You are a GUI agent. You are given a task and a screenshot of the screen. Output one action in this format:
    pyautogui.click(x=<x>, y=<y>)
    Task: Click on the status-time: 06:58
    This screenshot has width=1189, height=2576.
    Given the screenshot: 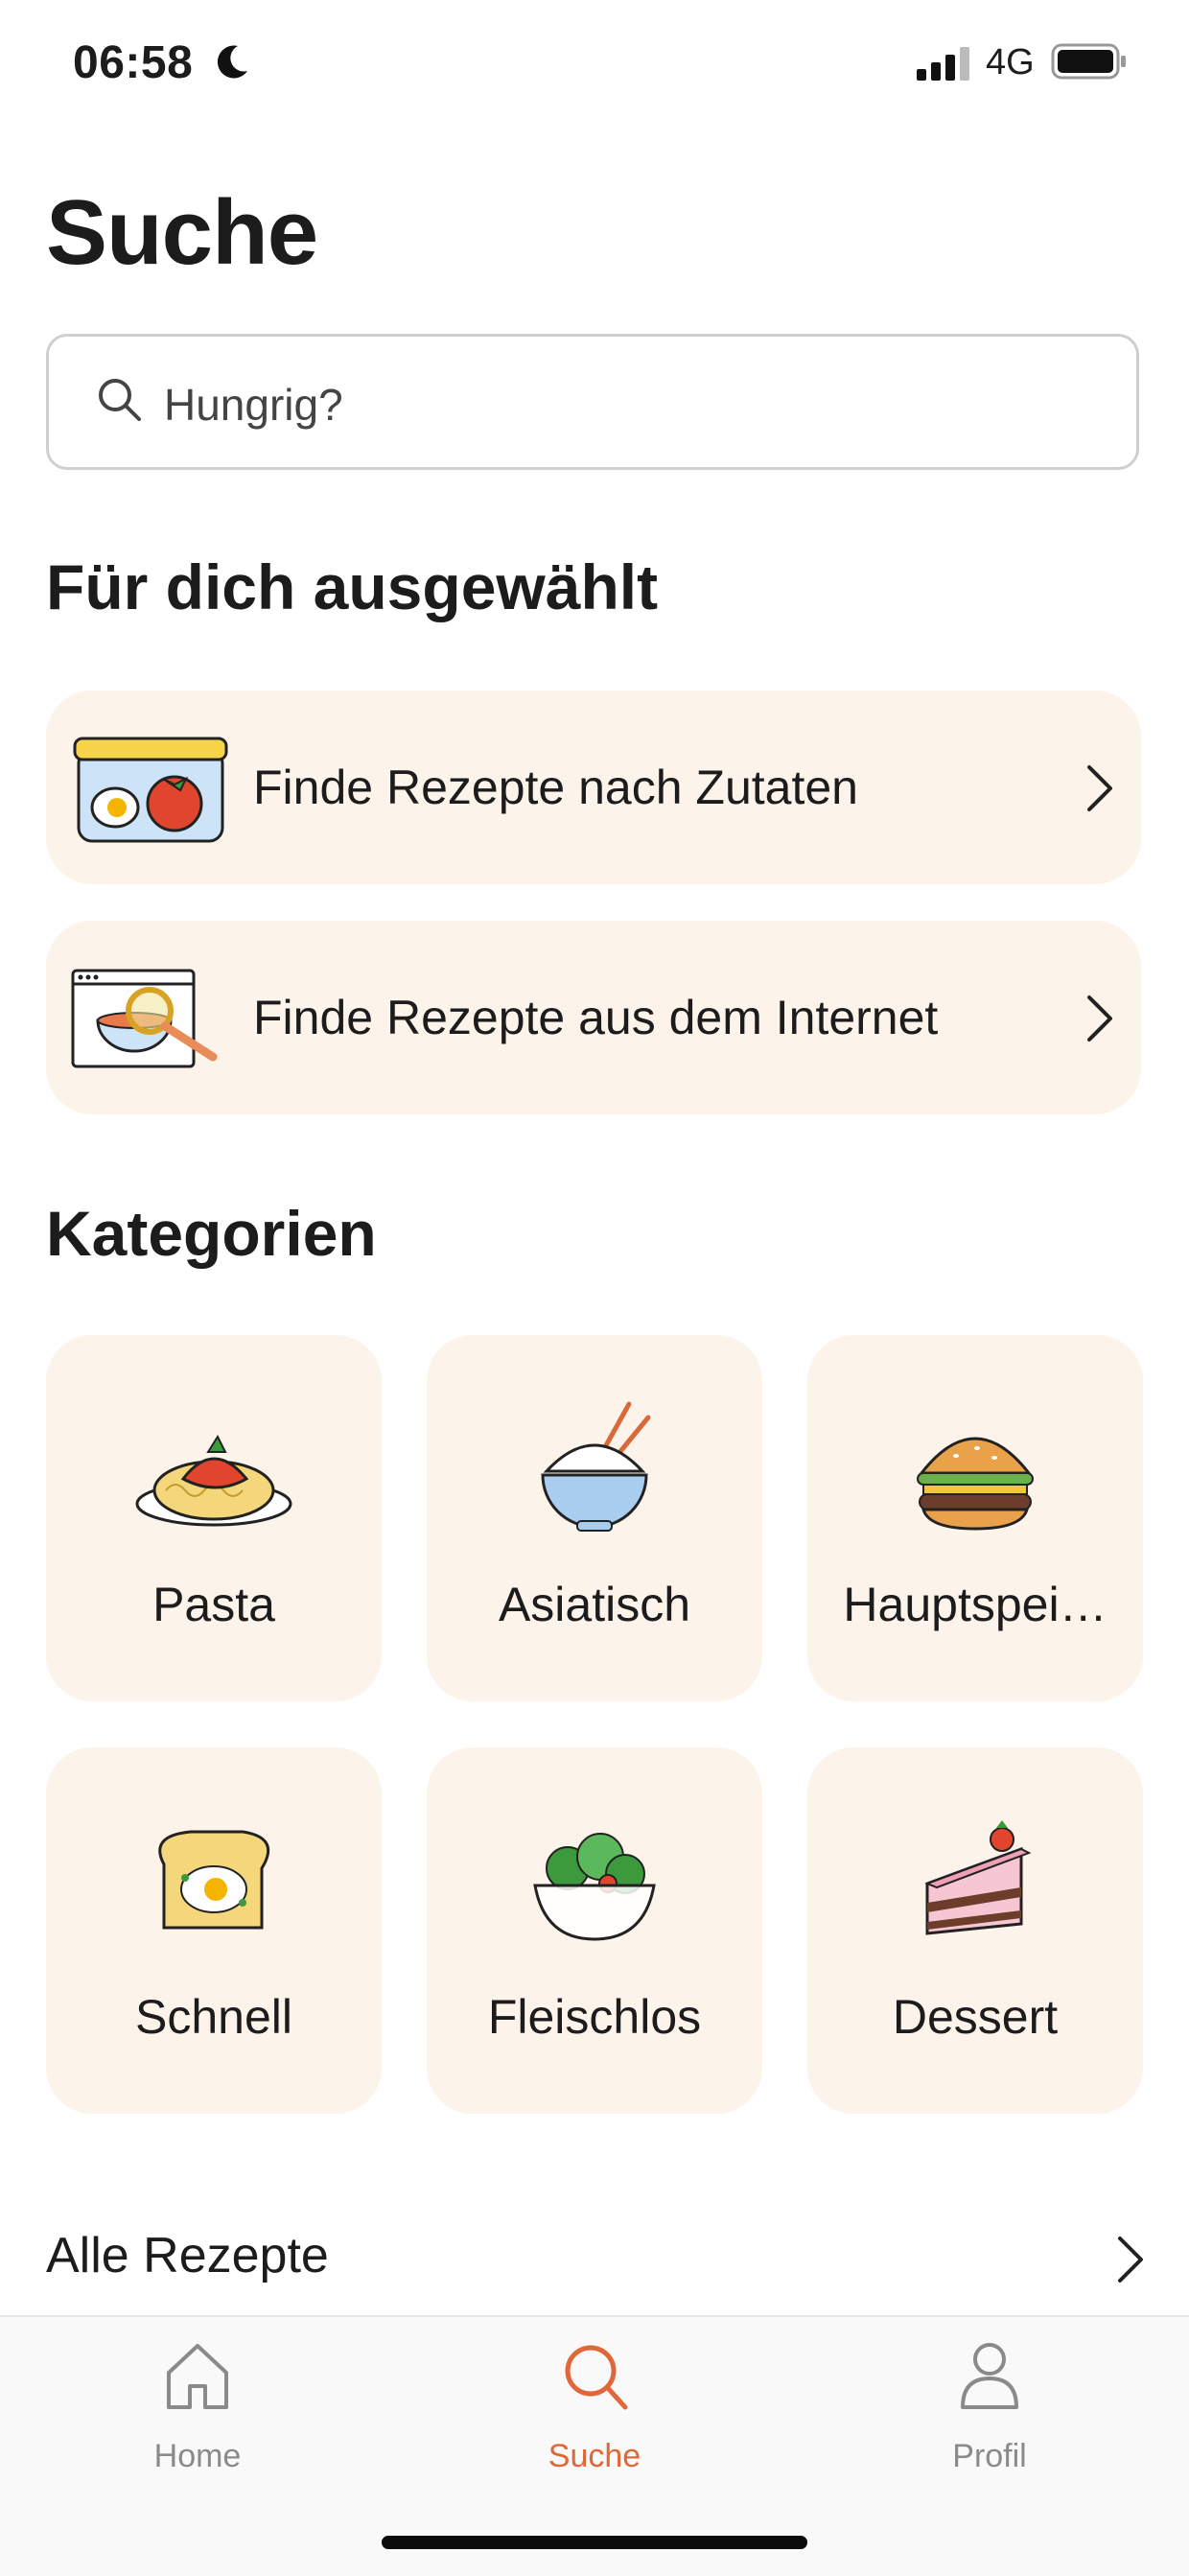 What is the action you would take?
    pyautogui.click(x=133, y=62)
    